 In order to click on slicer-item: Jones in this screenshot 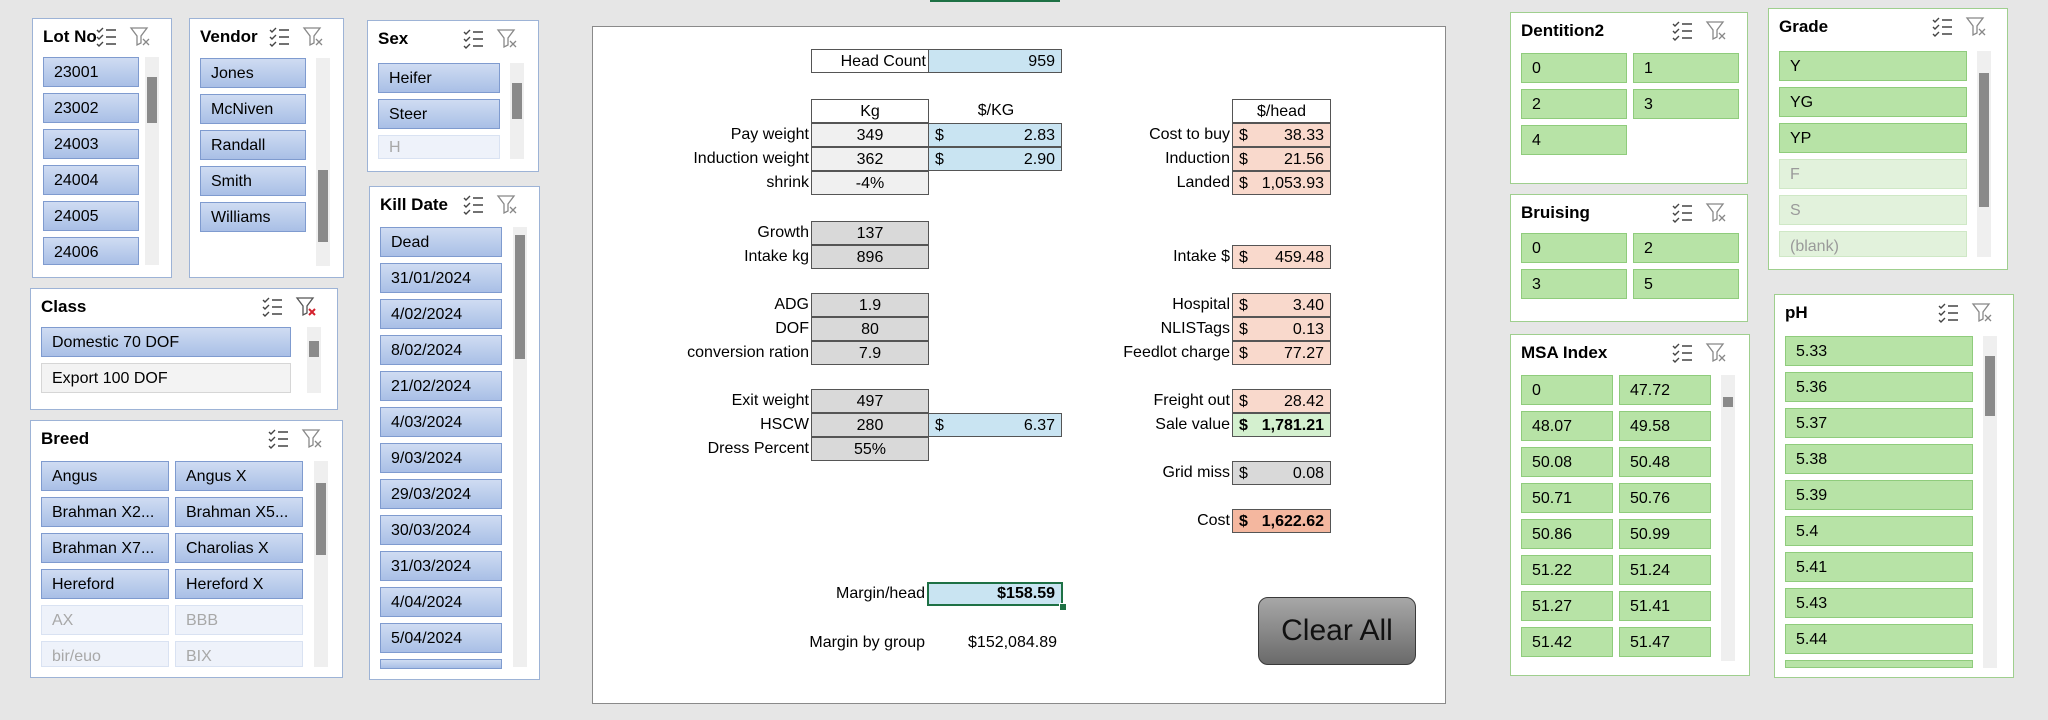, I will do `click(253, 73)`.